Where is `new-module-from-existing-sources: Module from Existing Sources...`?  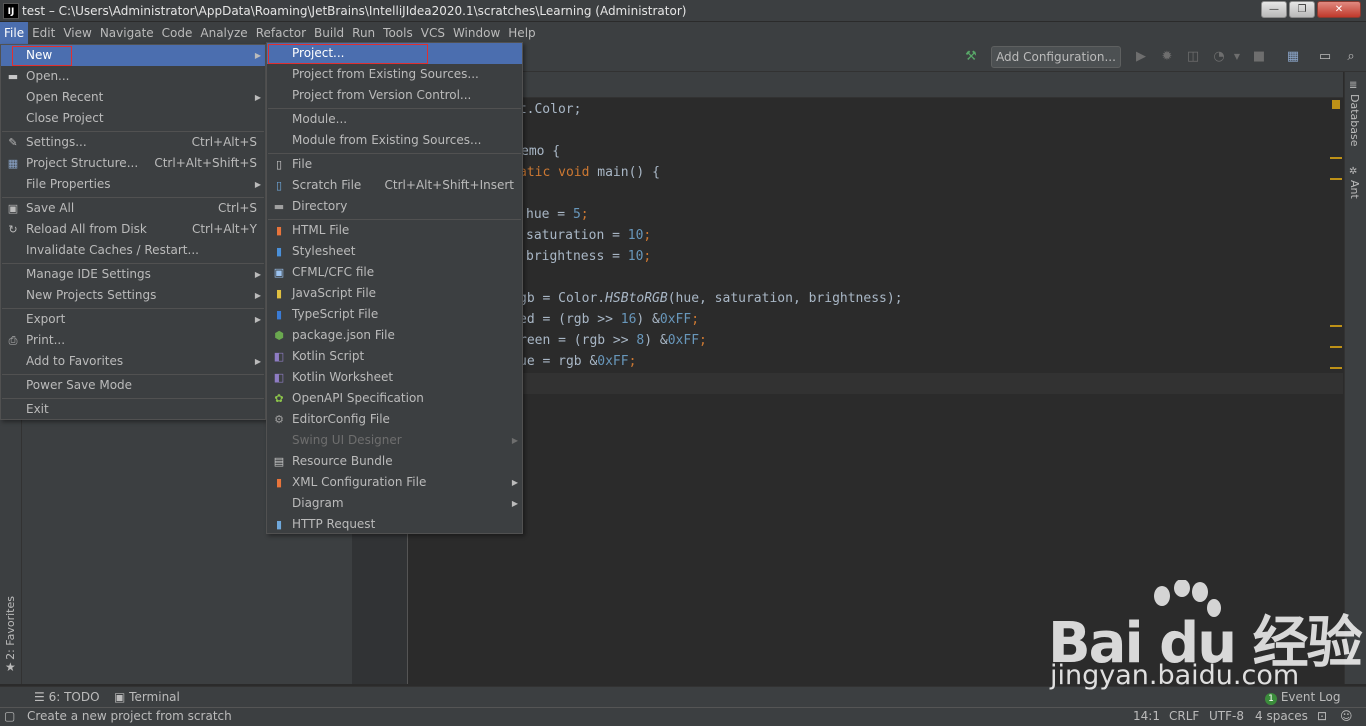 new-module-from-existing-sources: Module from Existing Sources... is located at coordinates (394, 140).